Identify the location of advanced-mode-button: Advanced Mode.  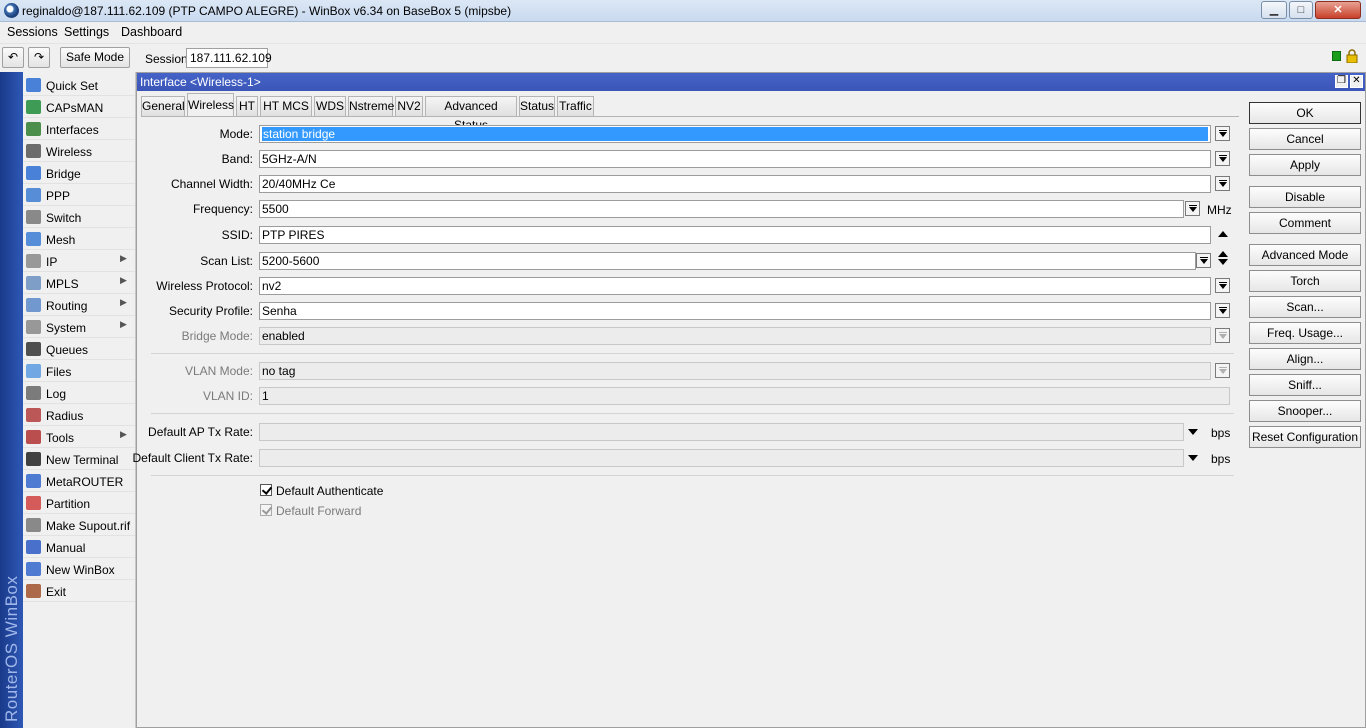
(1305, 255).